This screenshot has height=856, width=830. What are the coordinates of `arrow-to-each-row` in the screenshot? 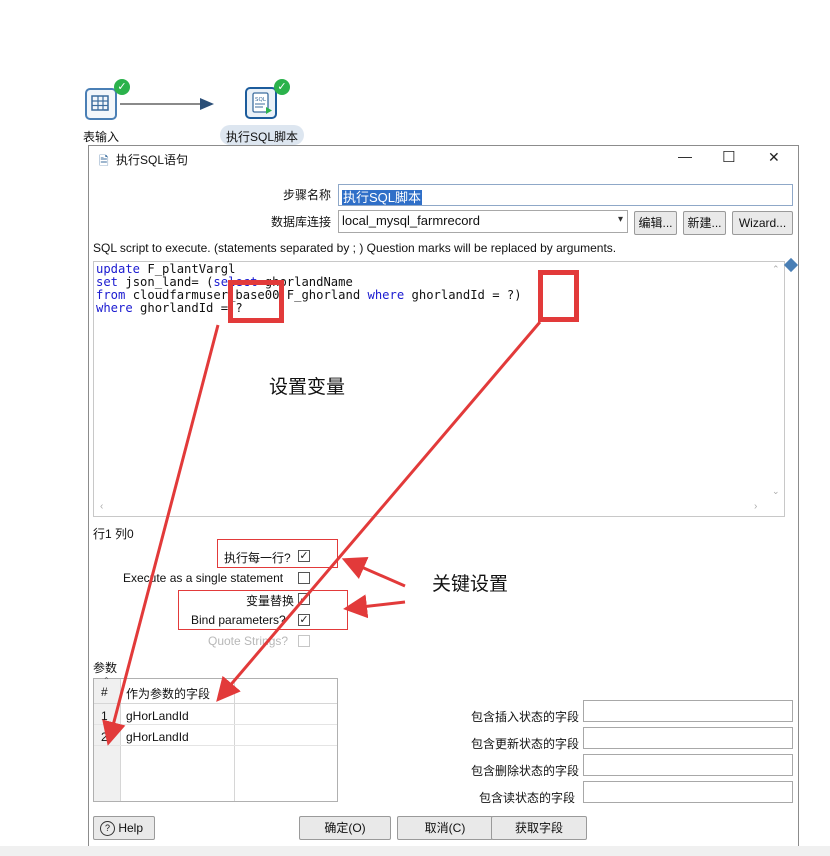 It's located at (373, 572).